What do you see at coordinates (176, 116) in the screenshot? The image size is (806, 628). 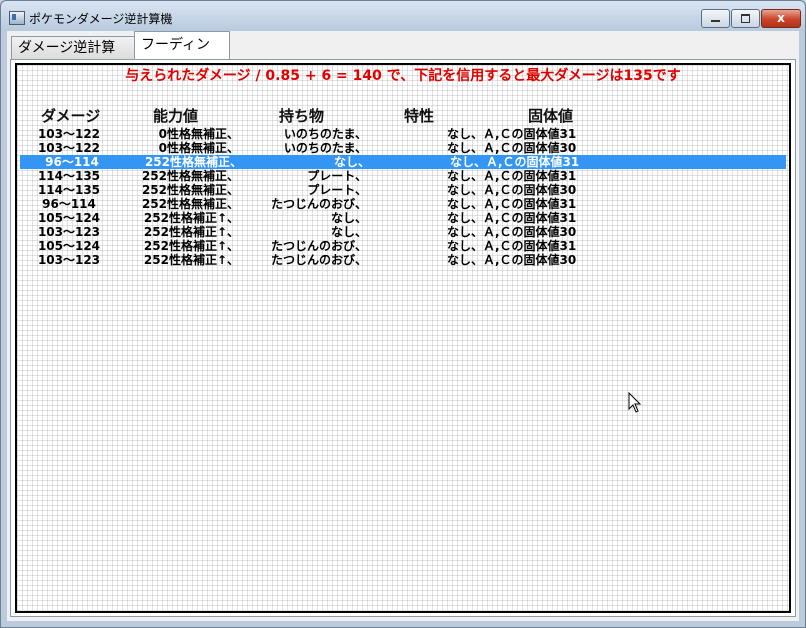 I see `column-header-stat: 能力値` at bounding box center [176, 116].